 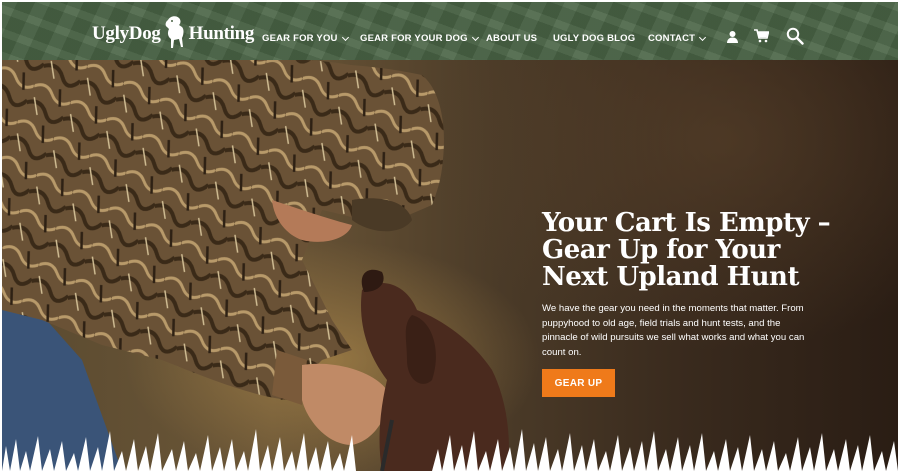 I want to click on site-logo: UglyDog Hunting, so click(x=173, y=34).